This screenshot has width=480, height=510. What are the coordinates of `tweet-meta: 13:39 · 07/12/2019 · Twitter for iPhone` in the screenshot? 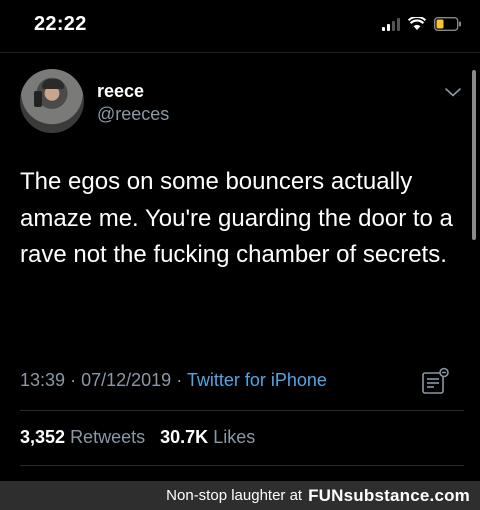 It's located at (173, 380).